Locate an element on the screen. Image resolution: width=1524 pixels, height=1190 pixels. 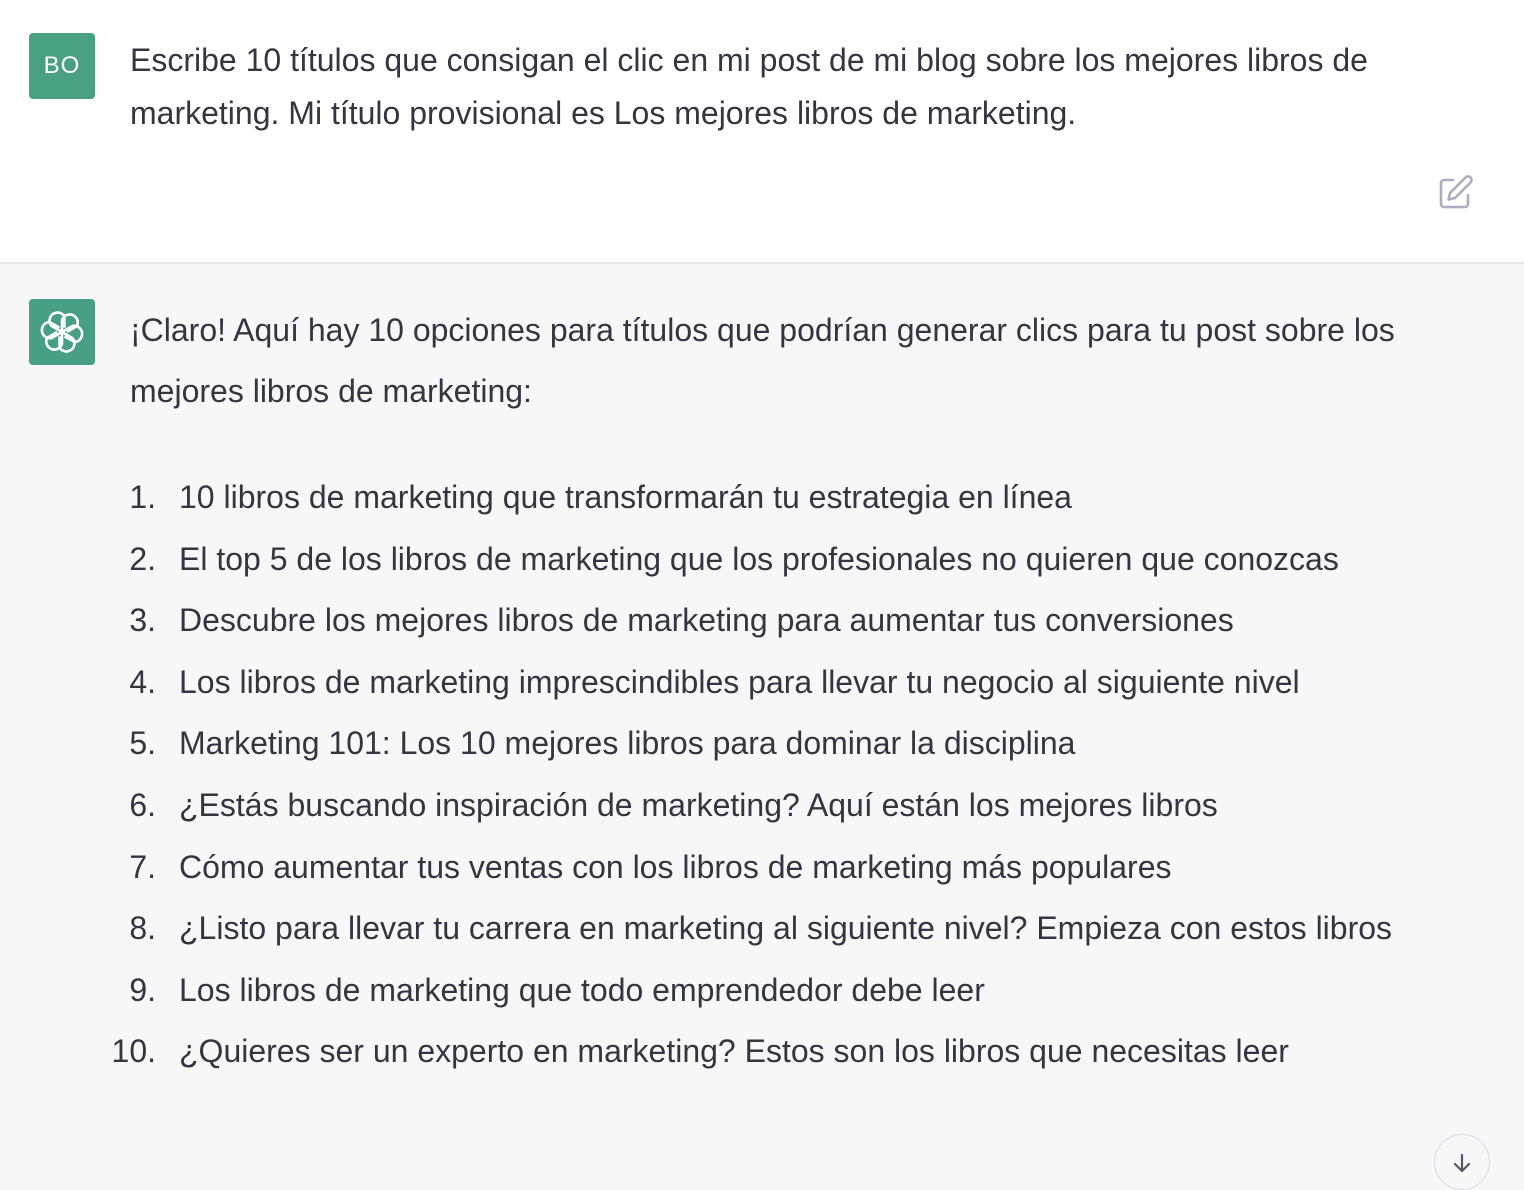
list-item-number: 3. is located at coordinates (142, 620).